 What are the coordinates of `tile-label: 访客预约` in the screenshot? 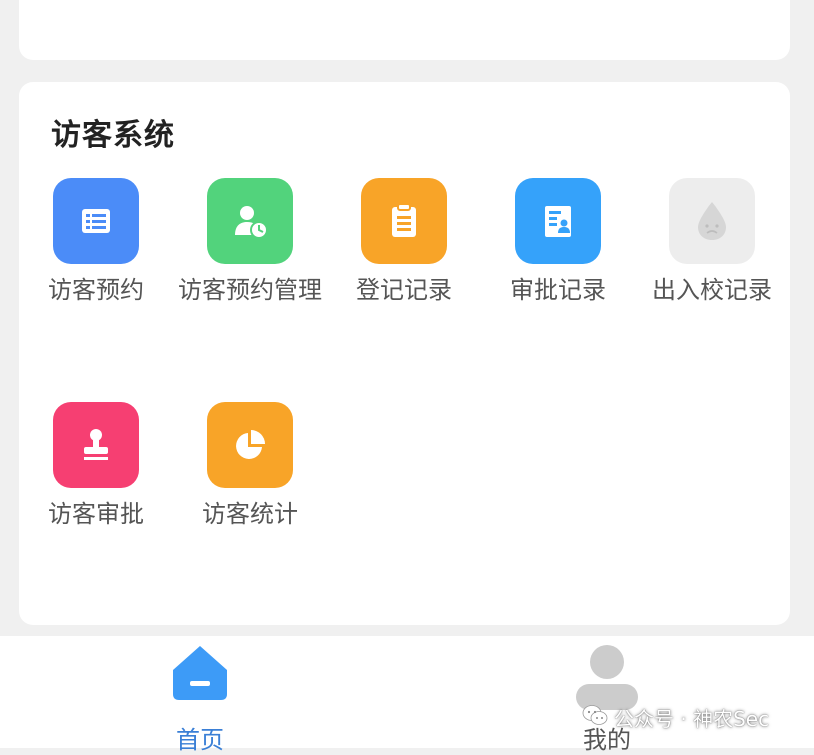 It's located at (96, 290).